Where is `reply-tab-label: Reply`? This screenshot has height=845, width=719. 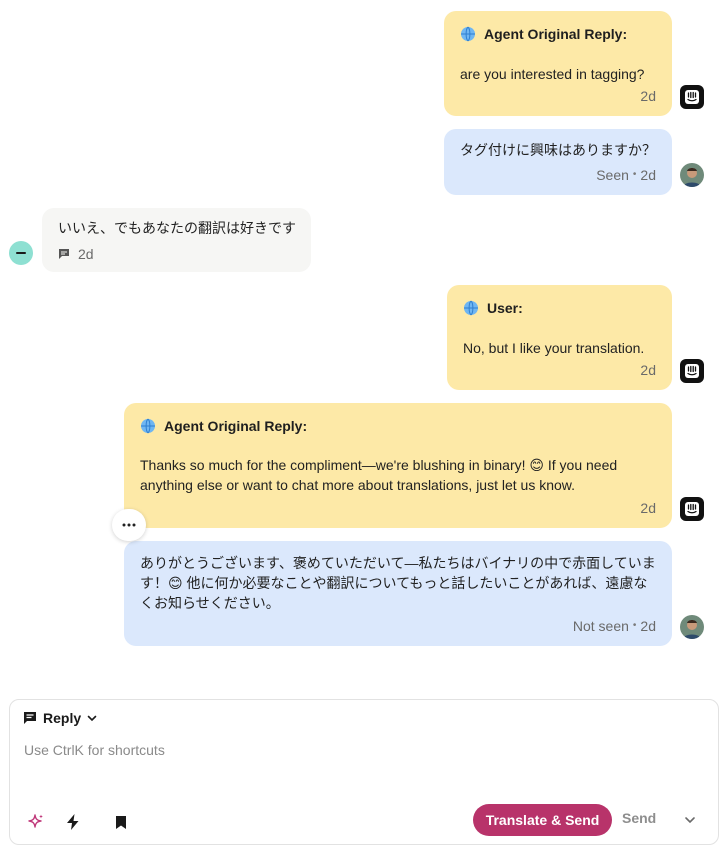 reply-tab-label: Reply is located at coordinates (62, 718).